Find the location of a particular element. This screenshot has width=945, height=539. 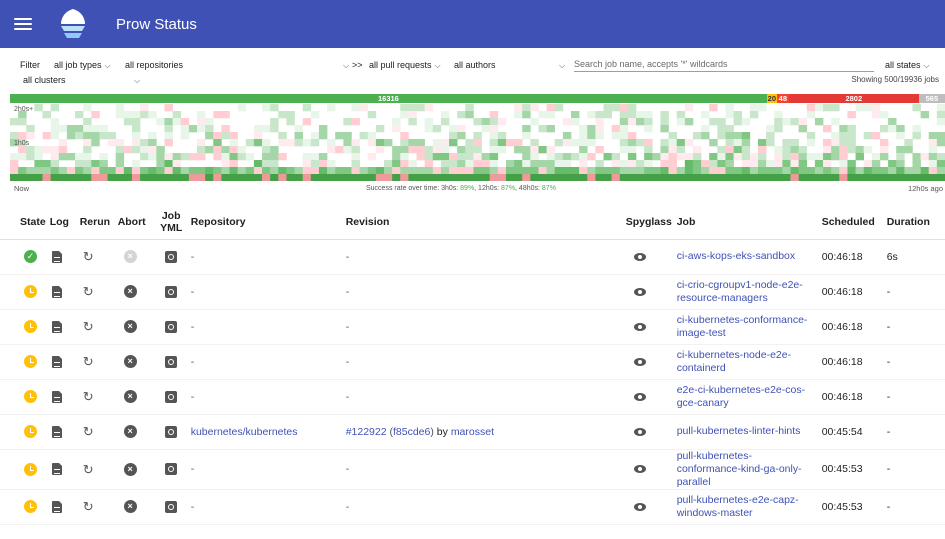

state-select: all states ⌵ is located at coordinates (907, 65).